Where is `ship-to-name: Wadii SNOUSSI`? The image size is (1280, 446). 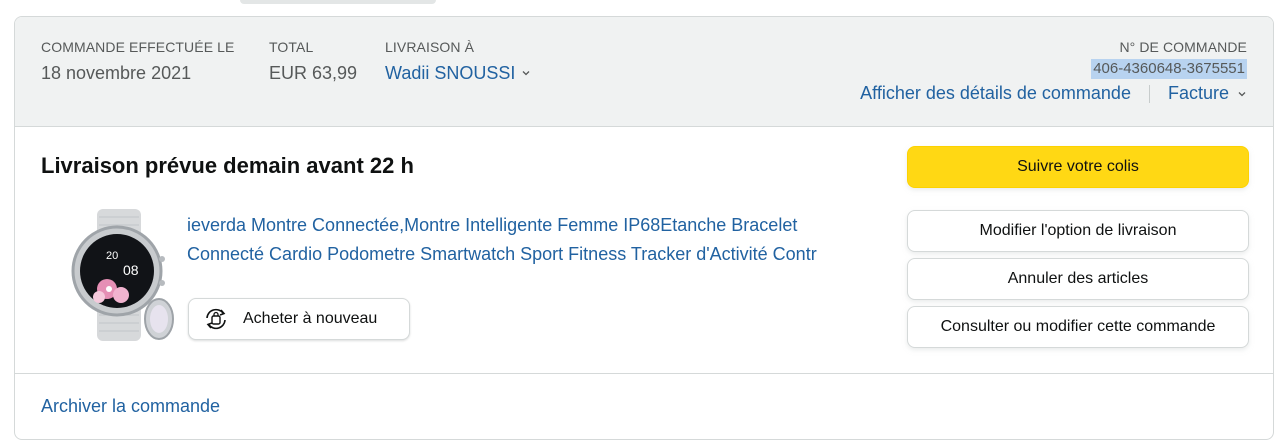
ship-to-name: Wadii SNOUSSI is located at coordinates (450, 73).